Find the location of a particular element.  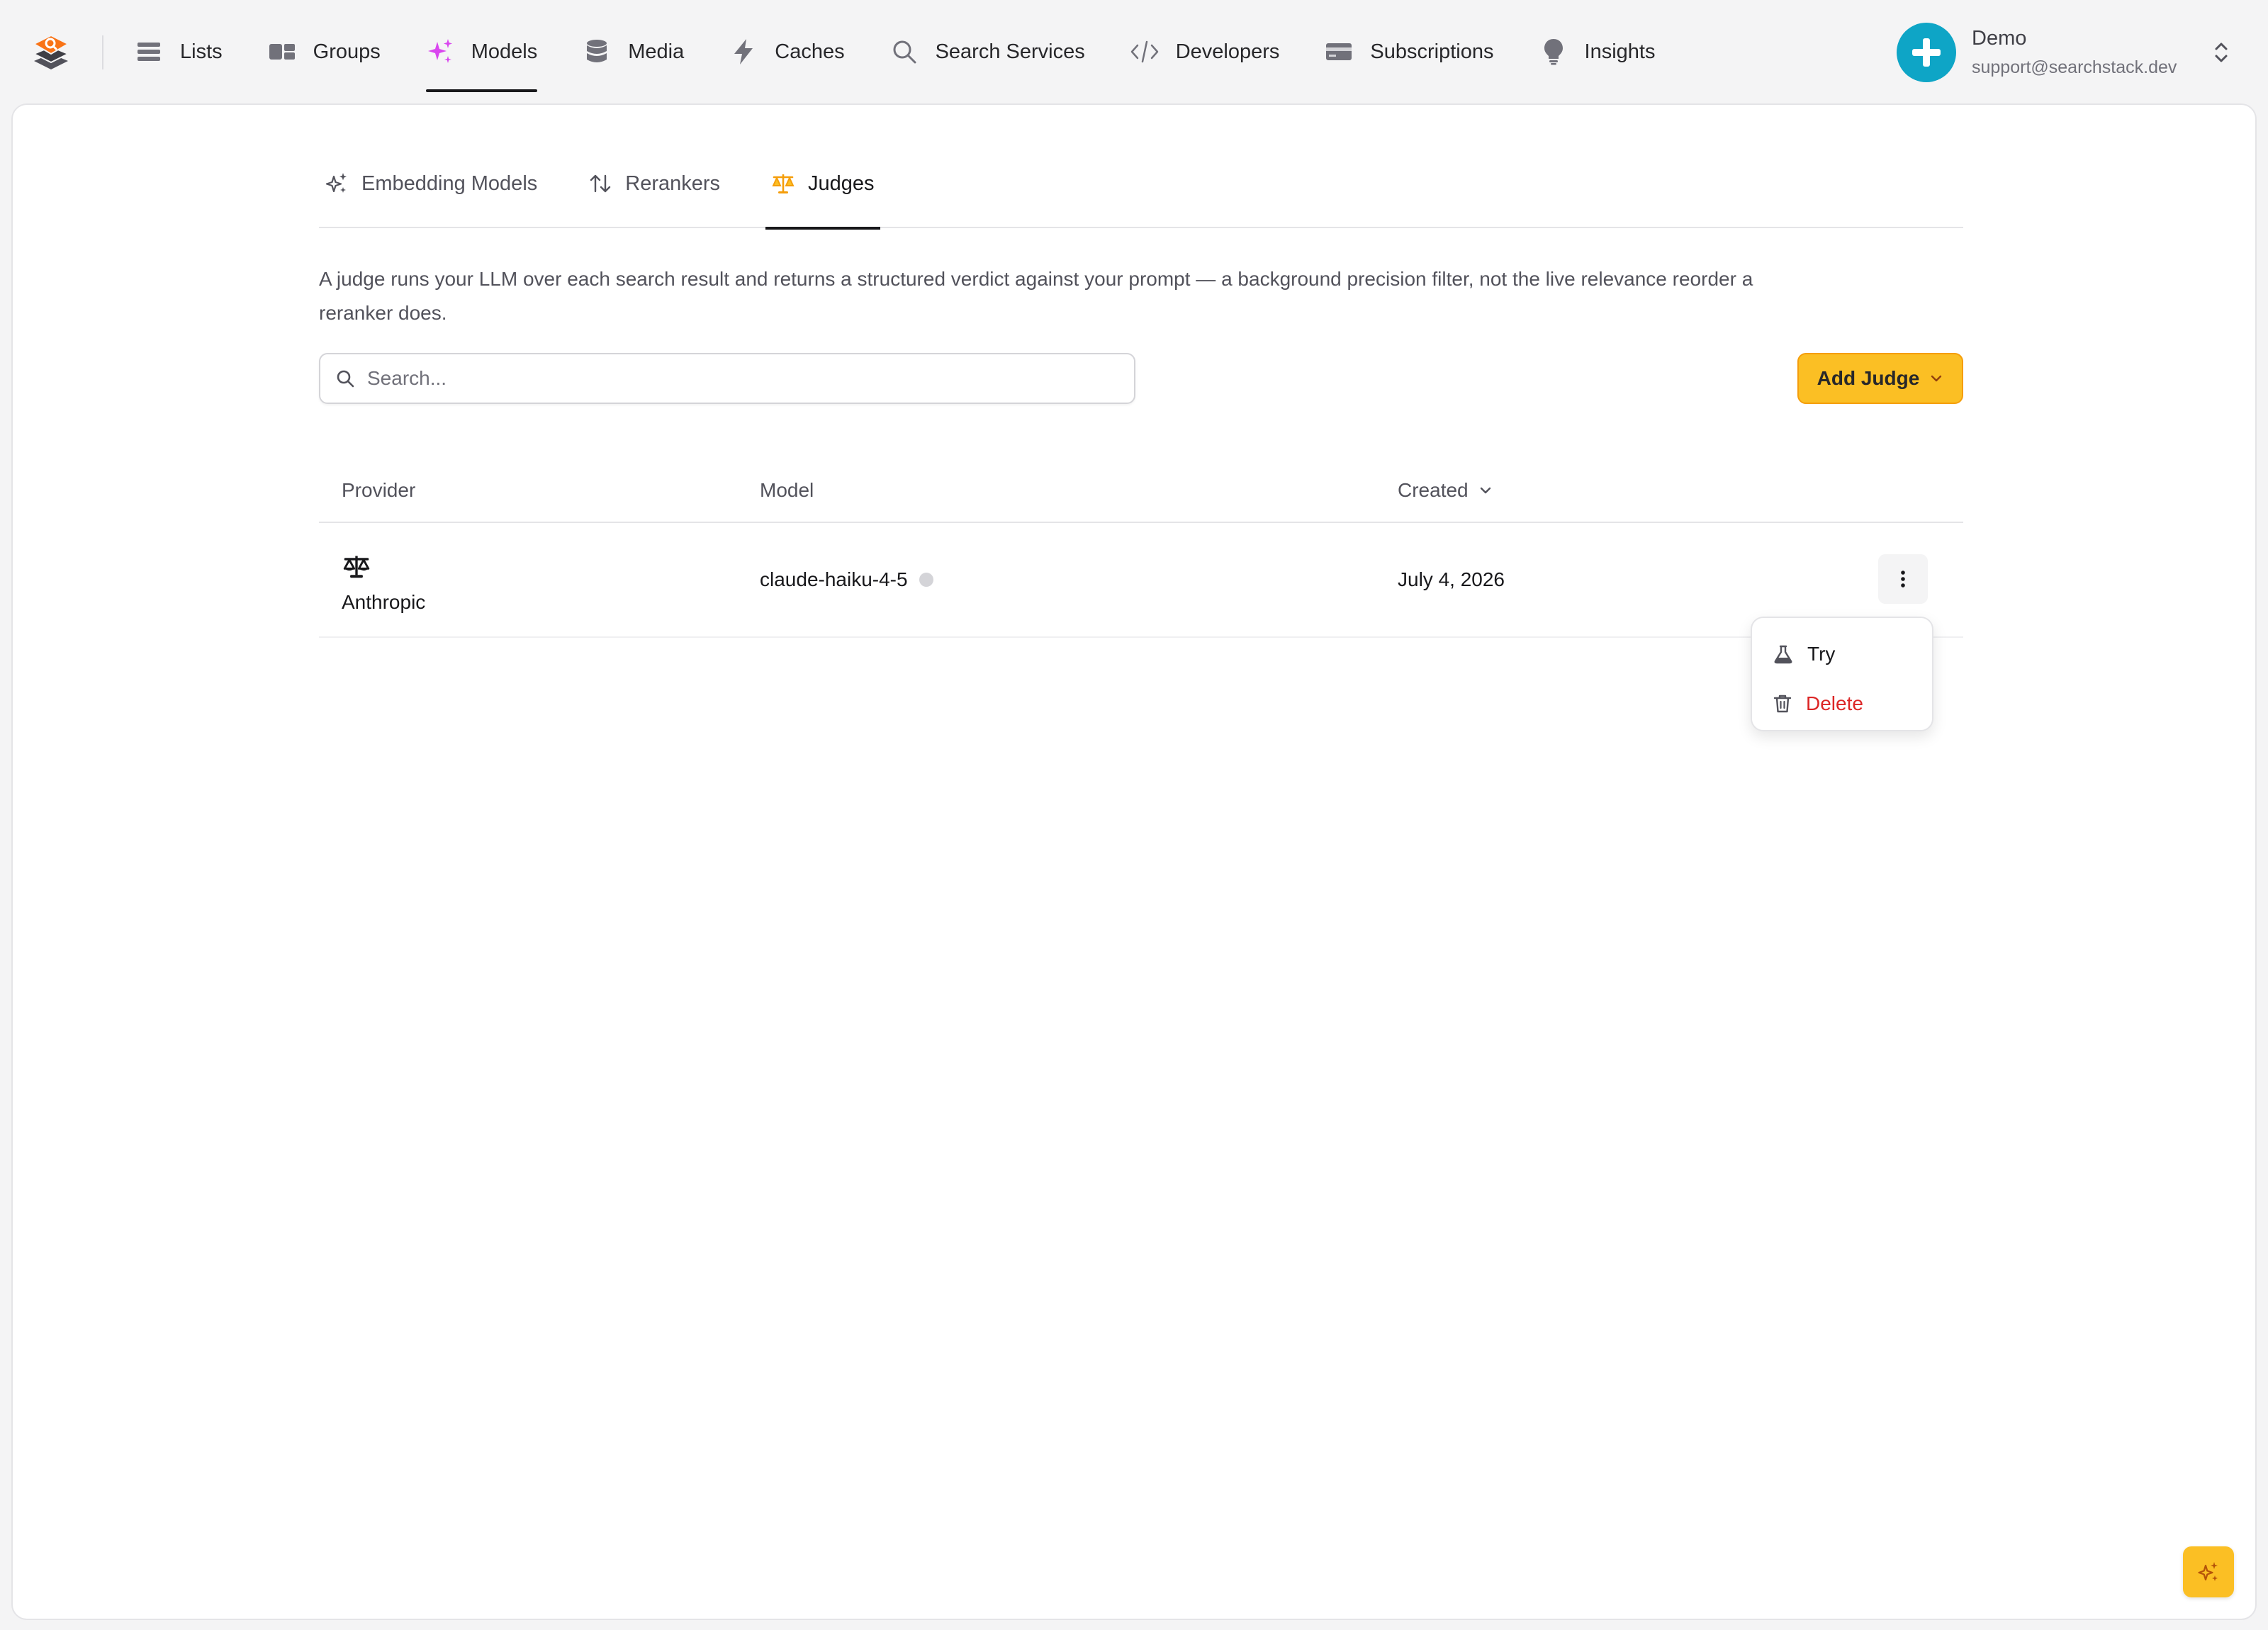

provider-name: Anthropic is located at coordinates (384, 602).